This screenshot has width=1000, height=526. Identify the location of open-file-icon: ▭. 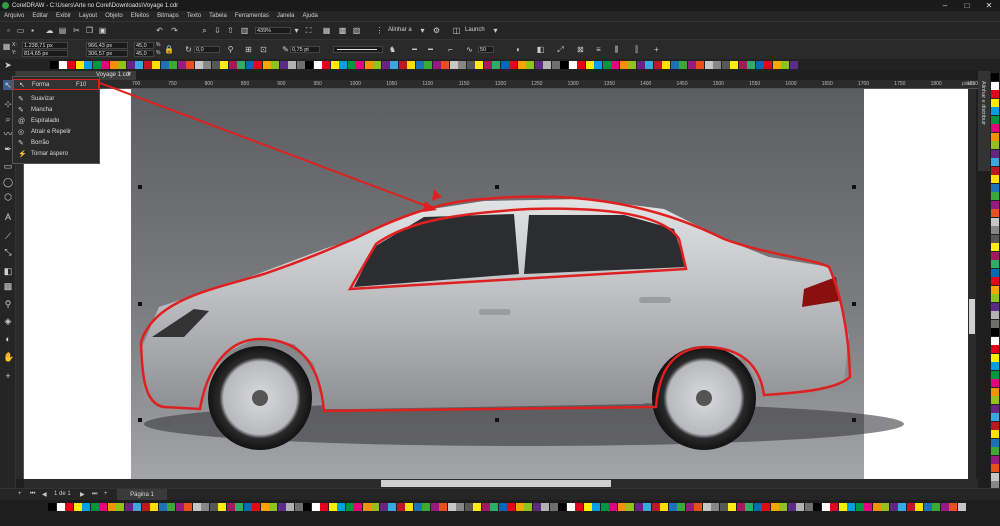
(20, 30).